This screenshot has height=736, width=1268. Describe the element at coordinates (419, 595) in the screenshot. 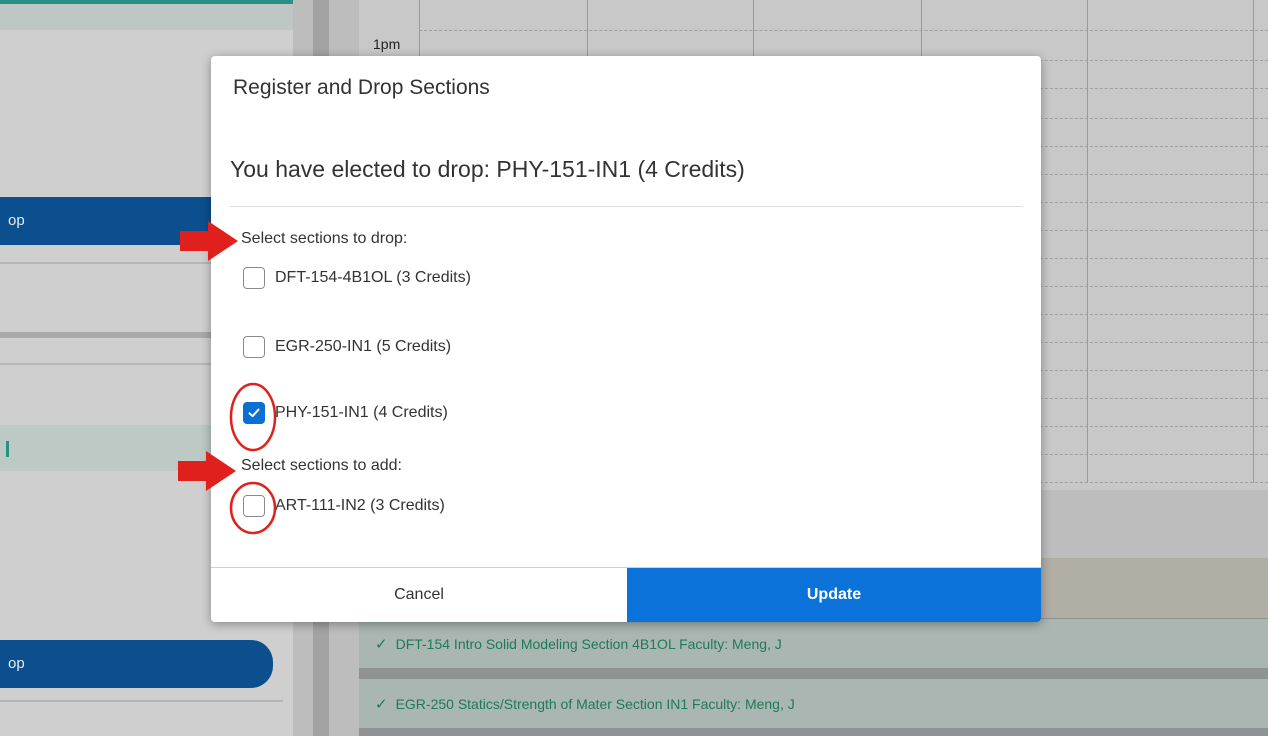

I see `cancel-button: Cancel` at that location.